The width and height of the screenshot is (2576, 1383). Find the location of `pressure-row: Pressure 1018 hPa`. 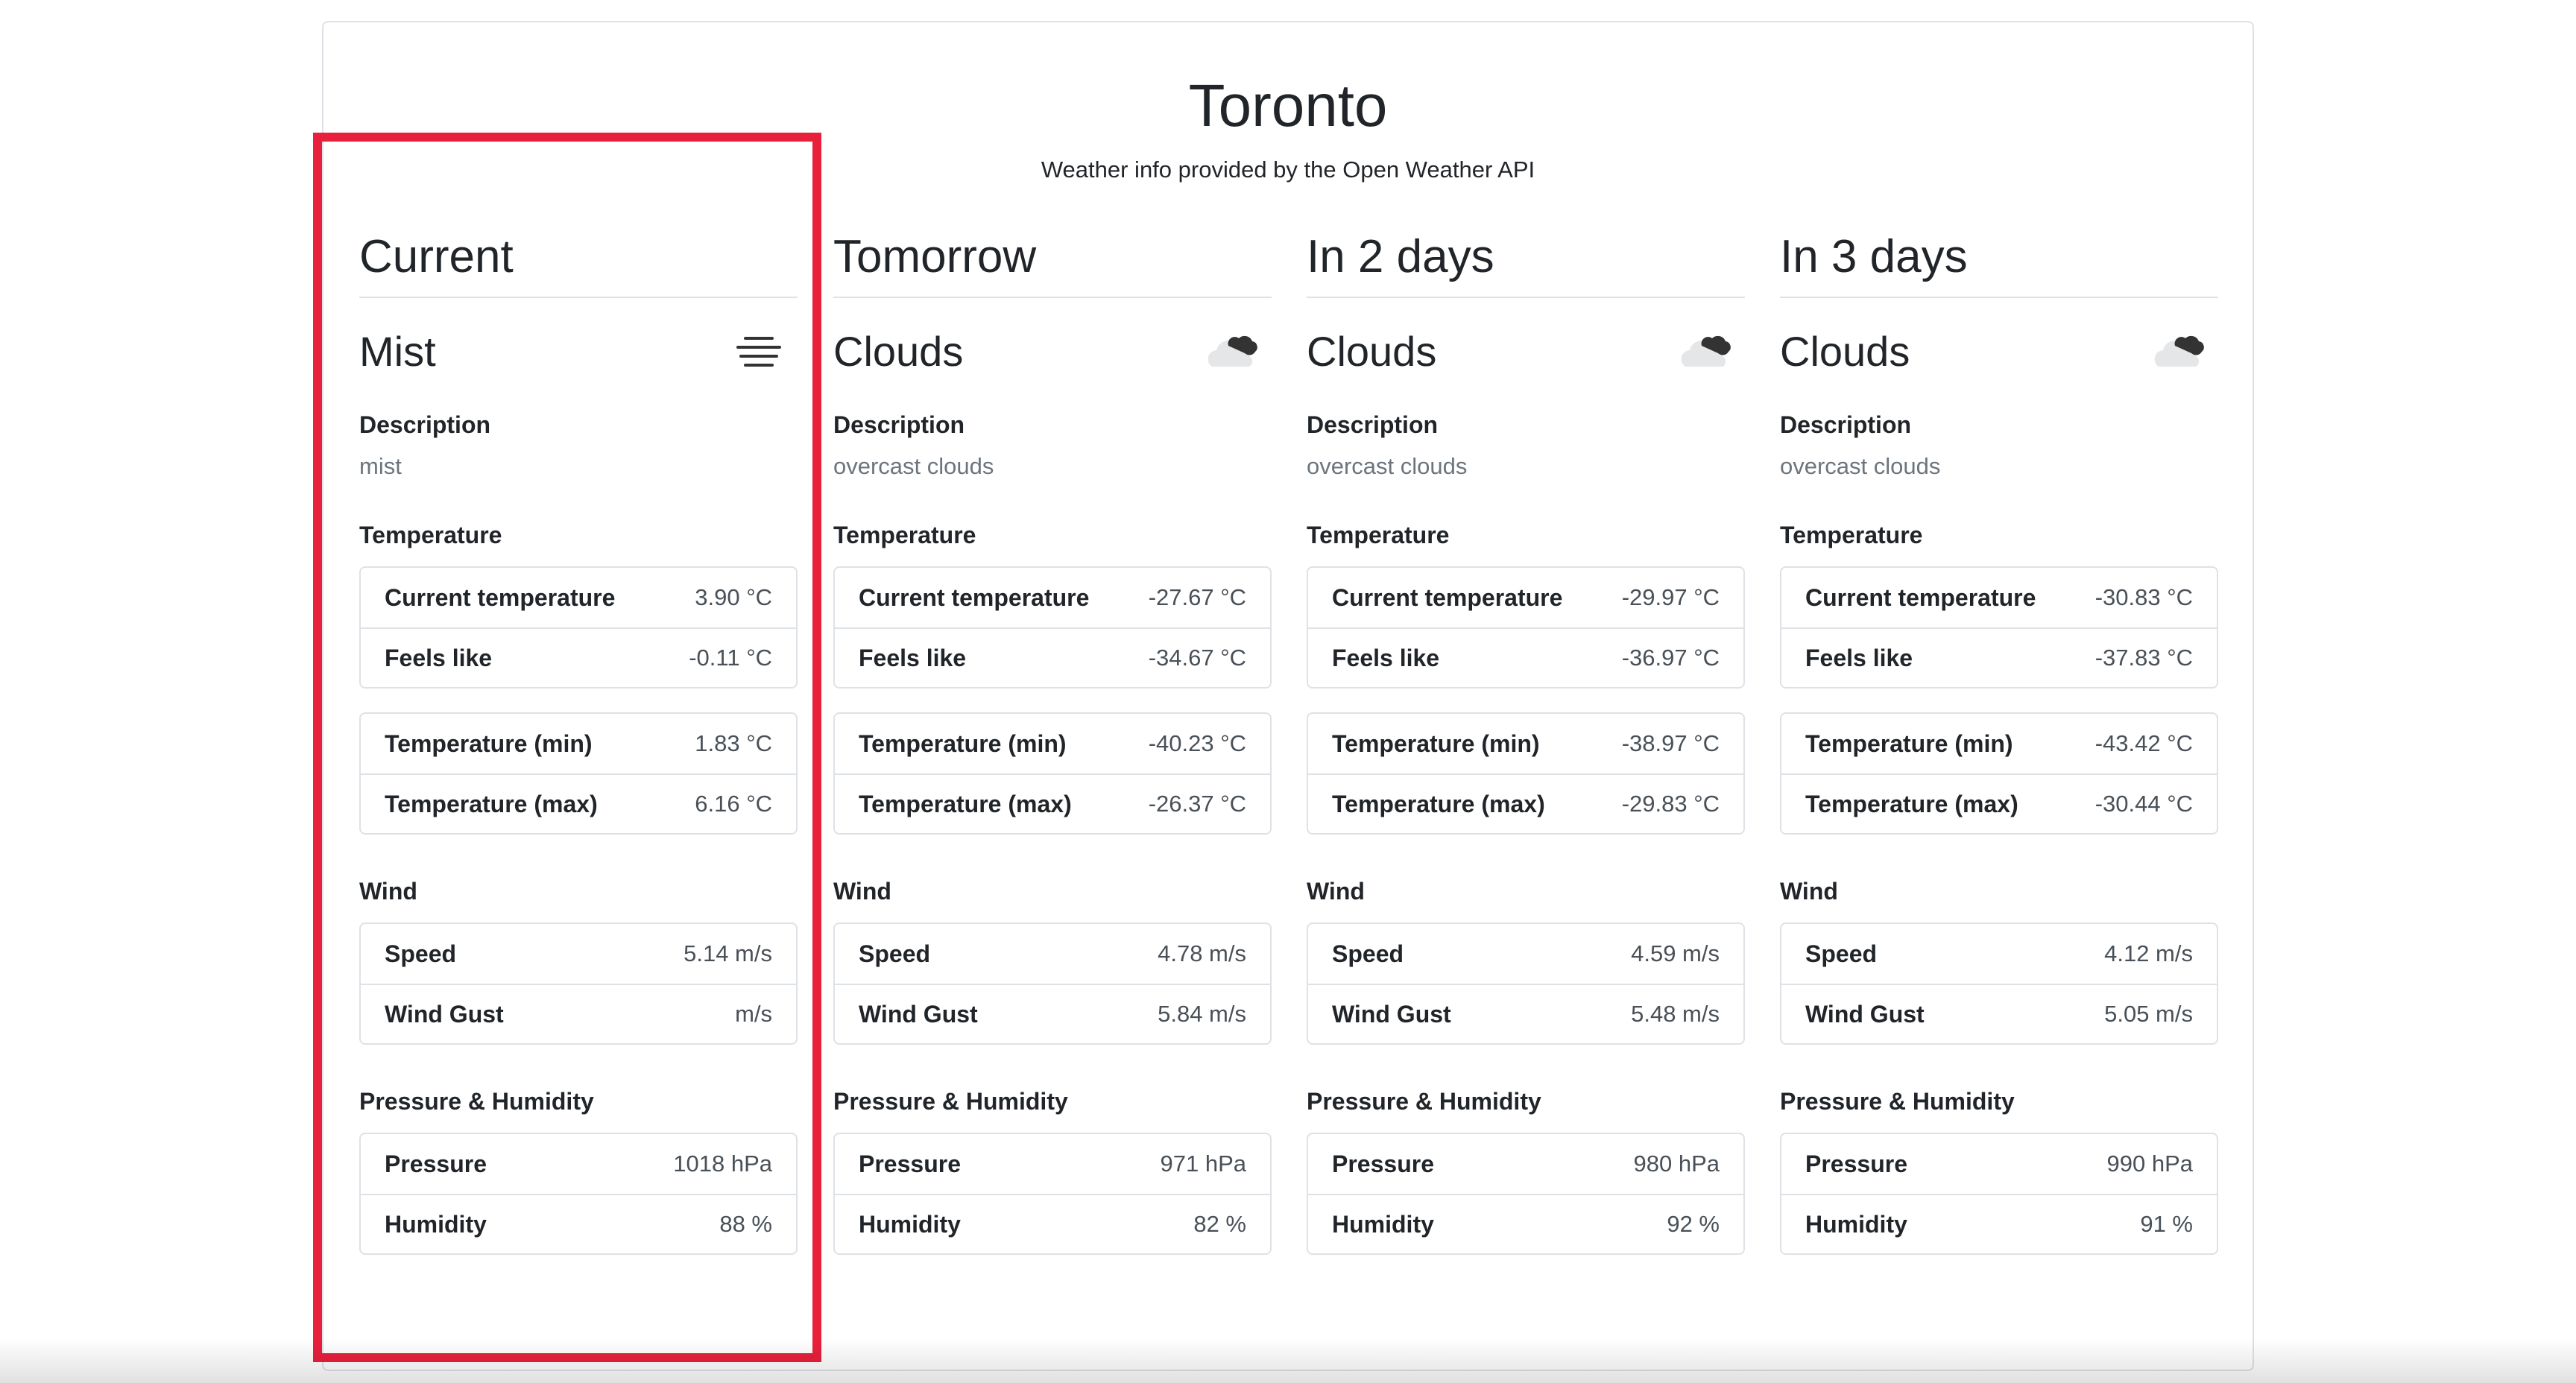

pressure-row: Pressure 1018 hPa is located at coordinates (578, 1164).